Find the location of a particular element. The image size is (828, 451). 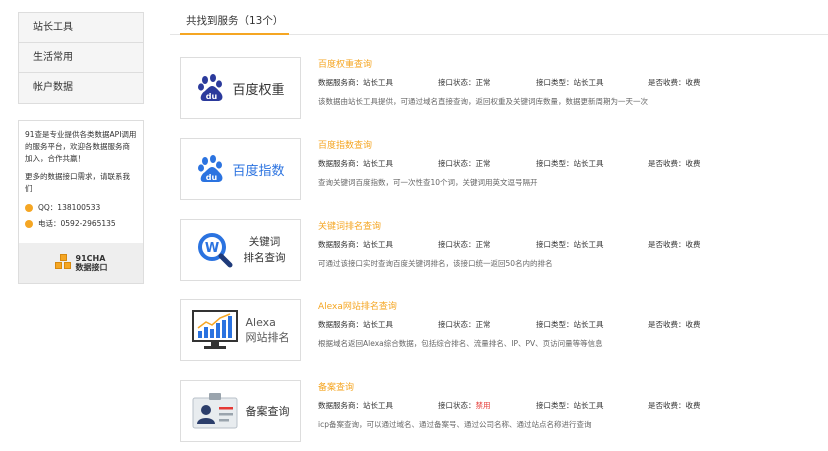

service-description: 查询关键词百度指数，可一次性查10个词，关键词用英文逗号隔开 is located at coordinates (428, 182).